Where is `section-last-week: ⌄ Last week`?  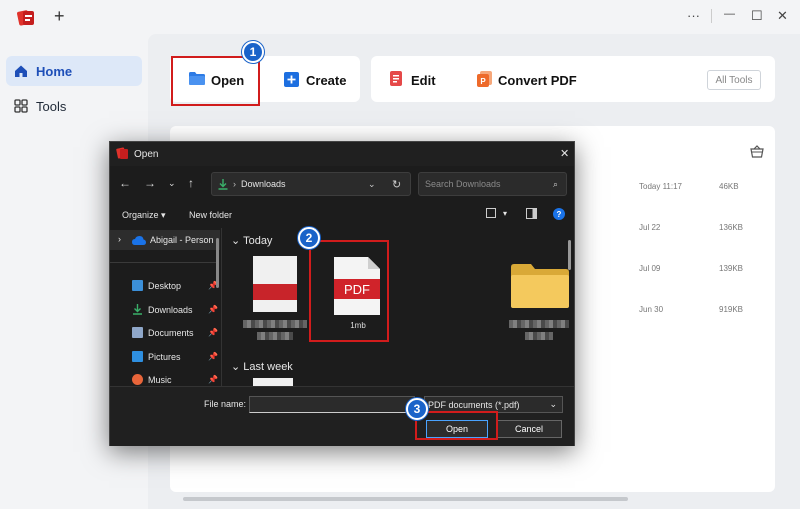
section-last-week: ⌄ Last week is located at coordinates (262, 366).